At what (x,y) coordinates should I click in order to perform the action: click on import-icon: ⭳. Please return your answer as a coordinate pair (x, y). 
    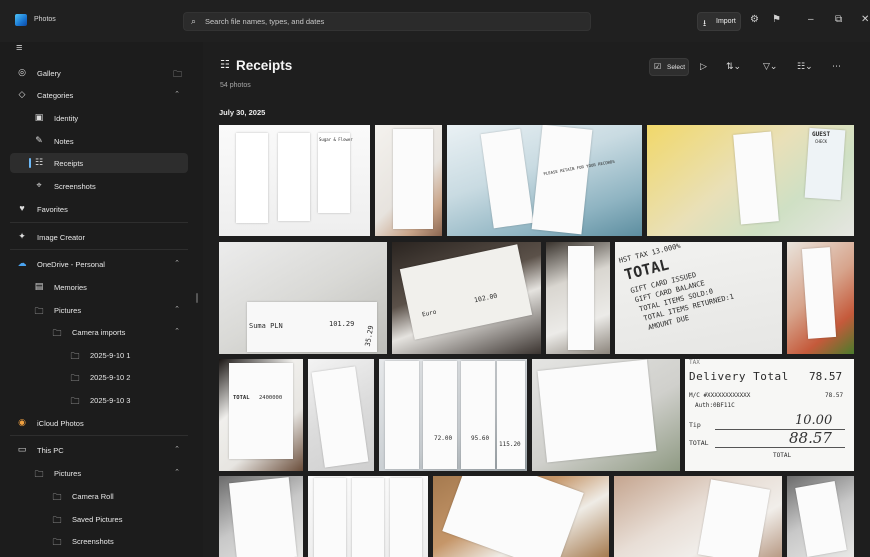
    Looking at the image, I should click on (705, 23).